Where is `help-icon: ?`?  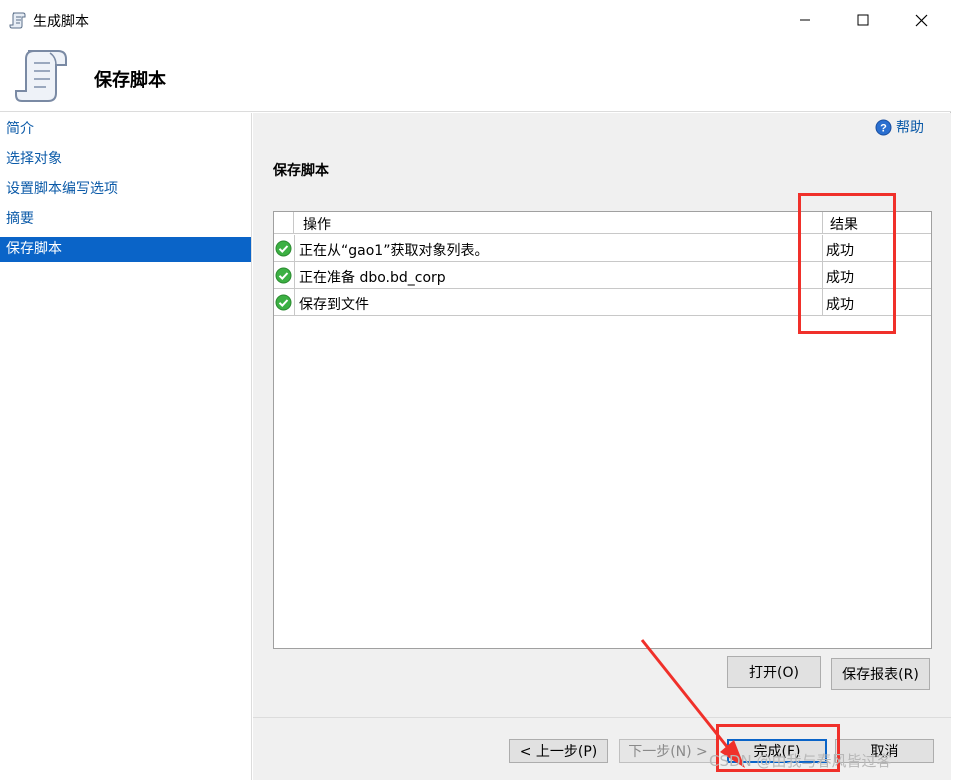 help-icon: ? is located at coordinates (883, 127).